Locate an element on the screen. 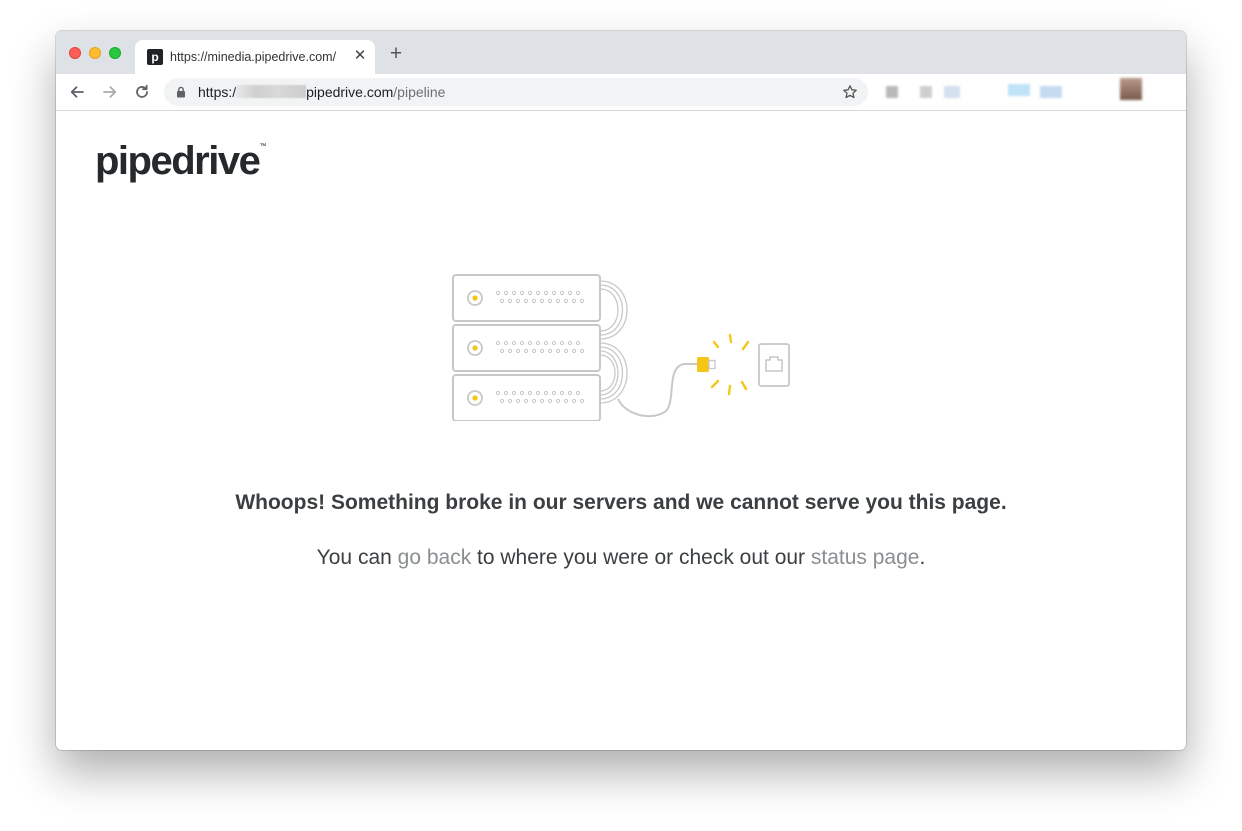 The image size is (1242, 831). status-page-link: status page is located at coordinates (865, 557).